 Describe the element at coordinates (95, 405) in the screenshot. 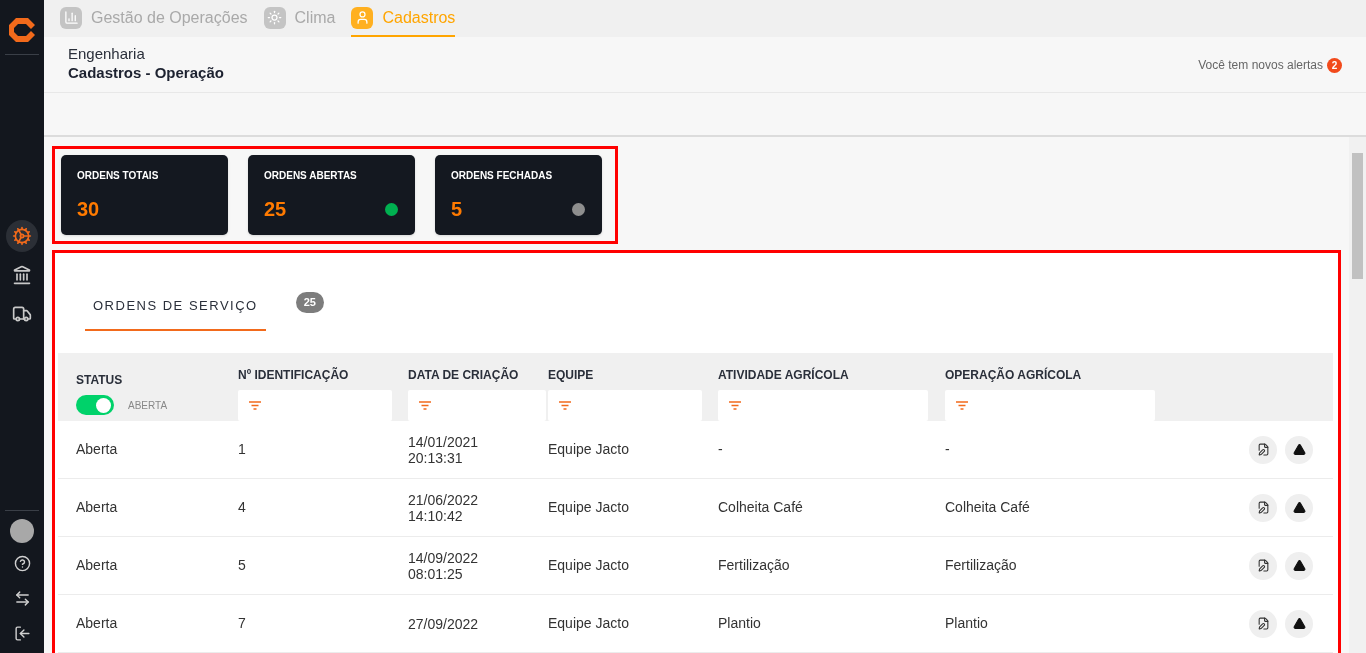

I see `status-toggle` at that location.